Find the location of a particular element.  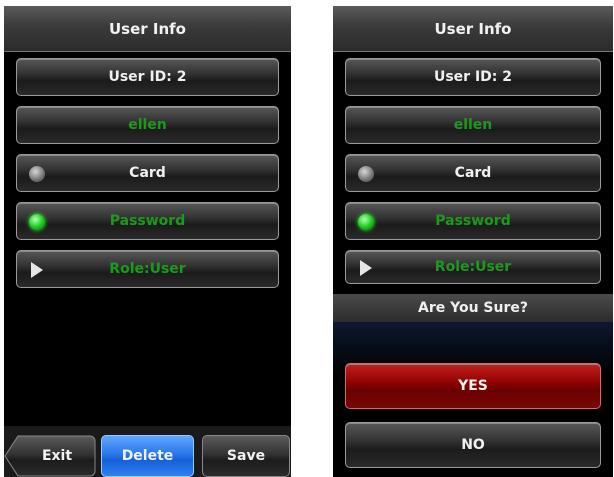

yes-button: YES is located at coordinates (473, 386).